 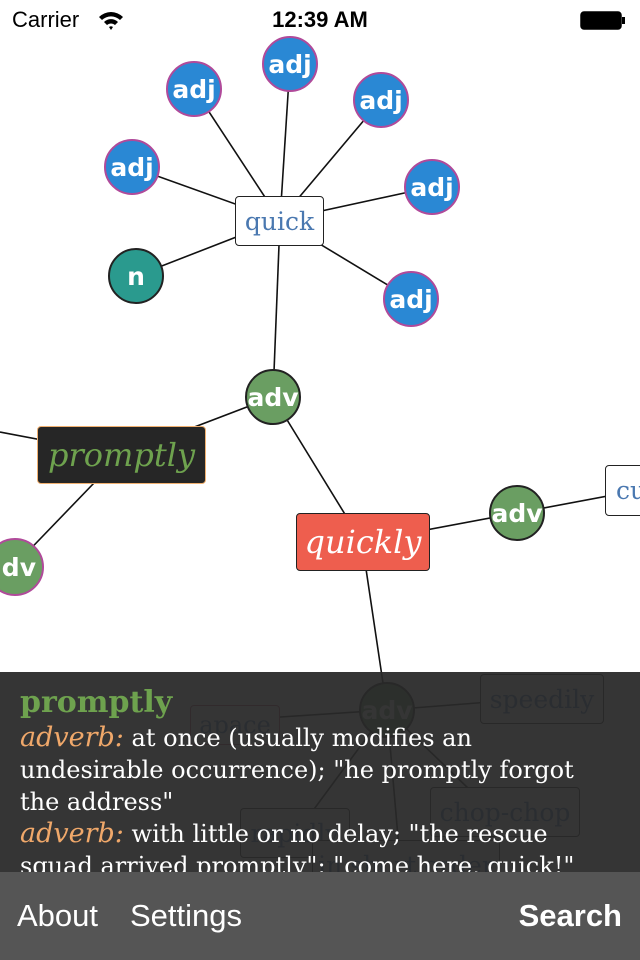 I want to click on carrier-label: Carrier, so click(x=46, y=19).